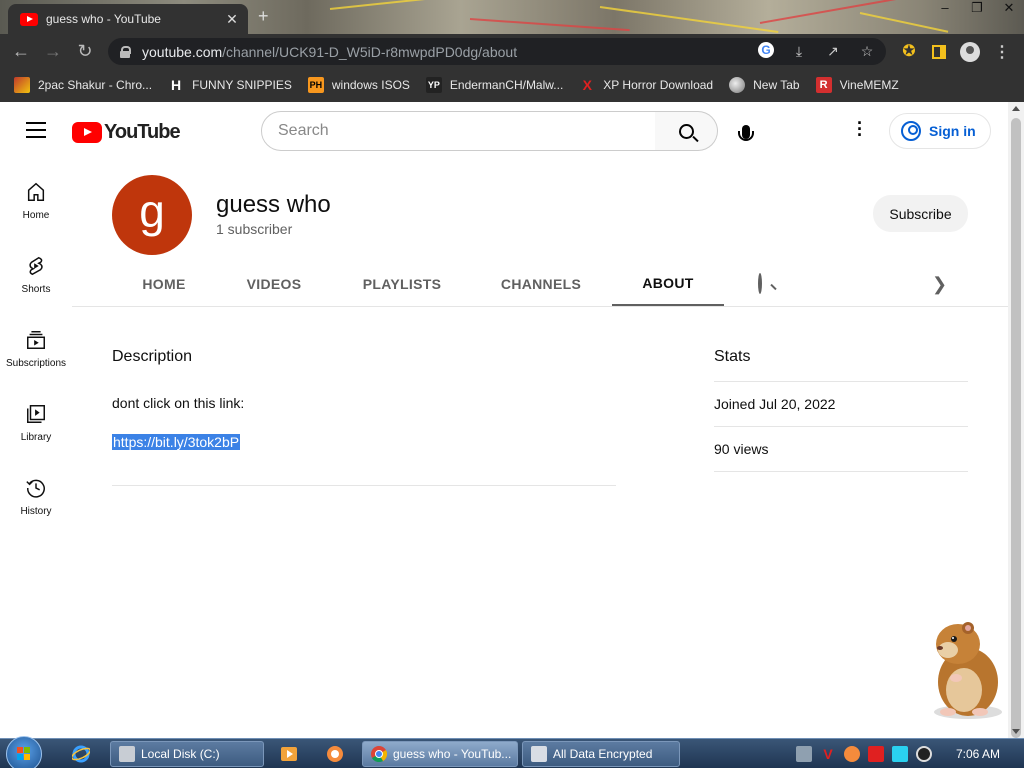 The image size is (1024, 768). What do you see at coordinates (36, 340) in the screenshot?
I see `subscriptions-icon` at bounding box center [36, 340].